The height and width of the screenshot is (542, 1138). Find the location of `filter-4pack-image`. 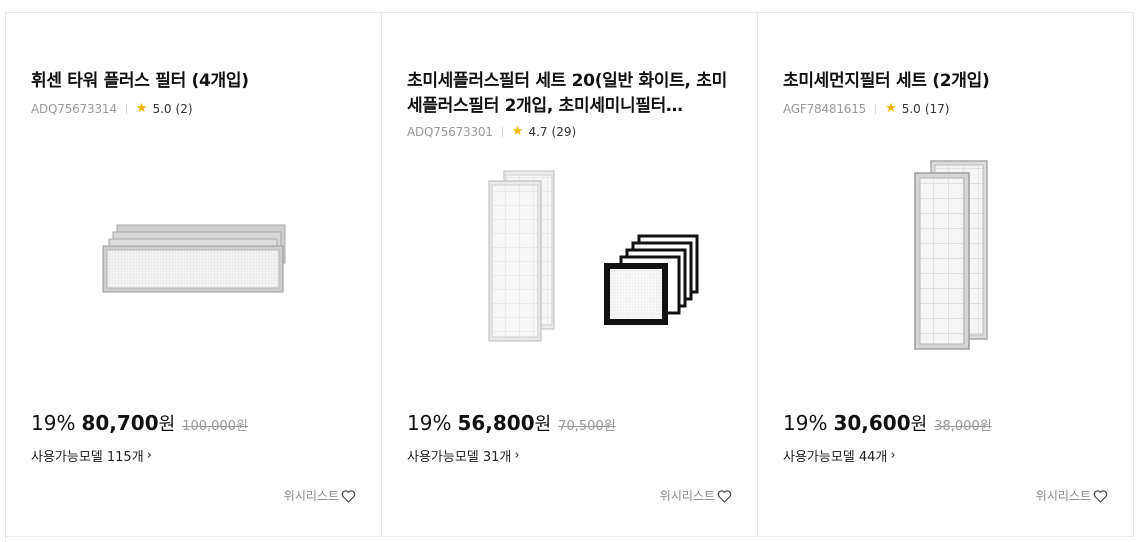

filter-4pack-image is located at coordinates (194, 258).